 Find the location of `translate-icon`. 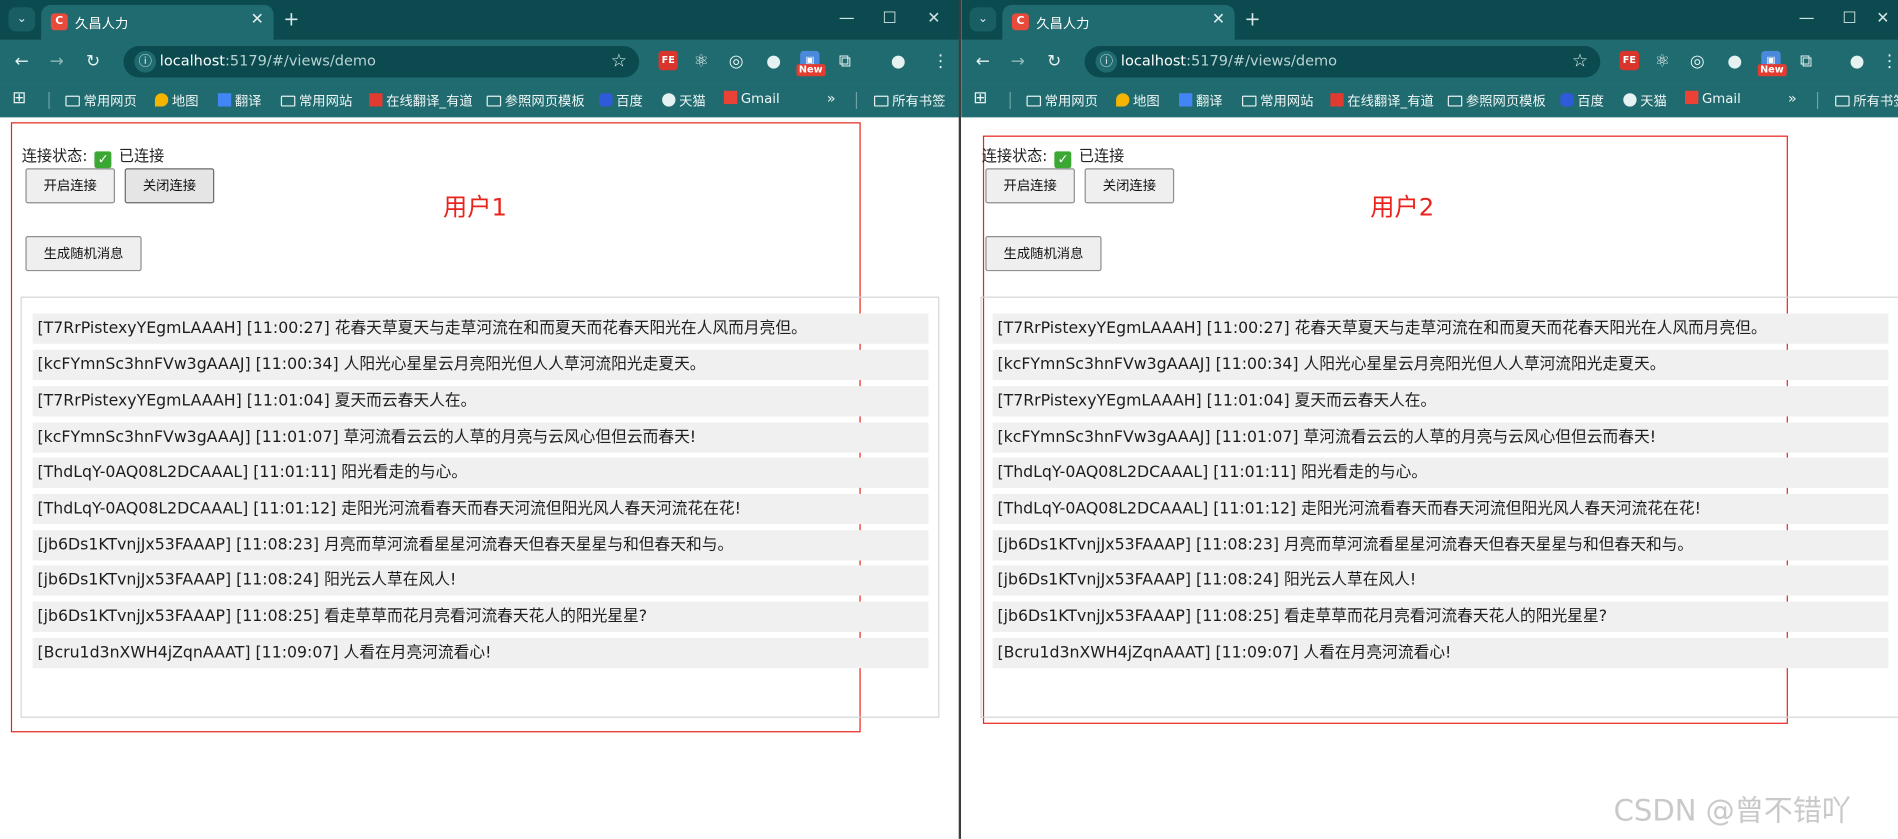

translate-icon is located at coordinates (224, 100).